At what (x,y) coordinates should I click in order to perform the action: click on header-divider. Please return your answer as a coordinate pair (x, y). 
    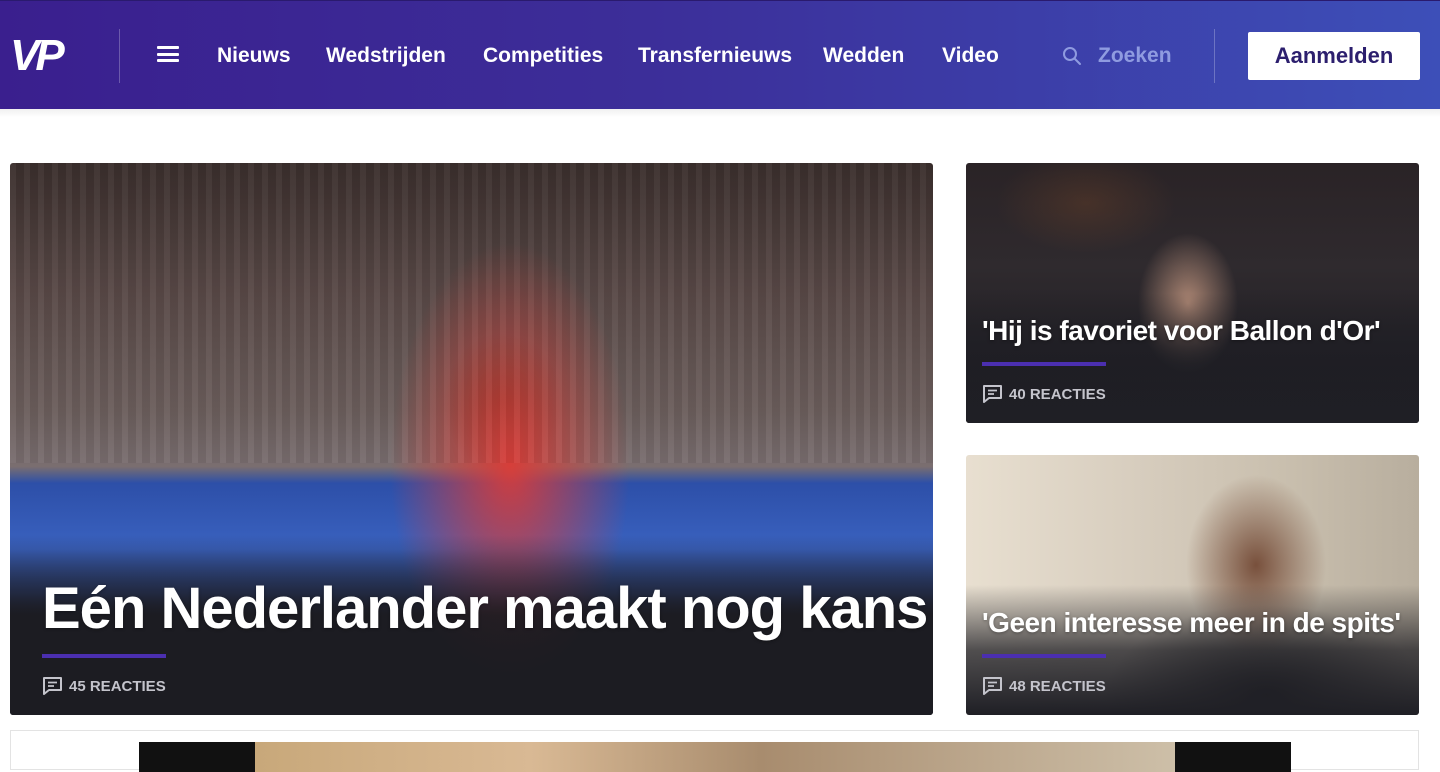
    Looking at the image, I should click on (119, 56).